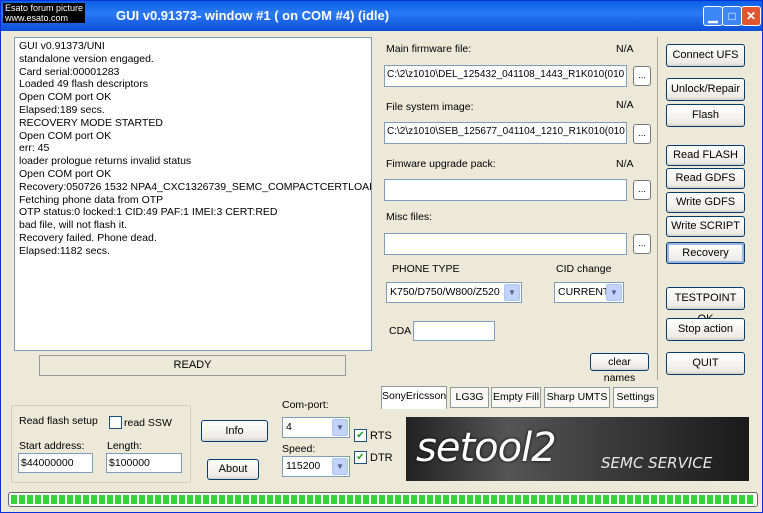  I want to click on tab-settings: Settings, so click(635, 397).